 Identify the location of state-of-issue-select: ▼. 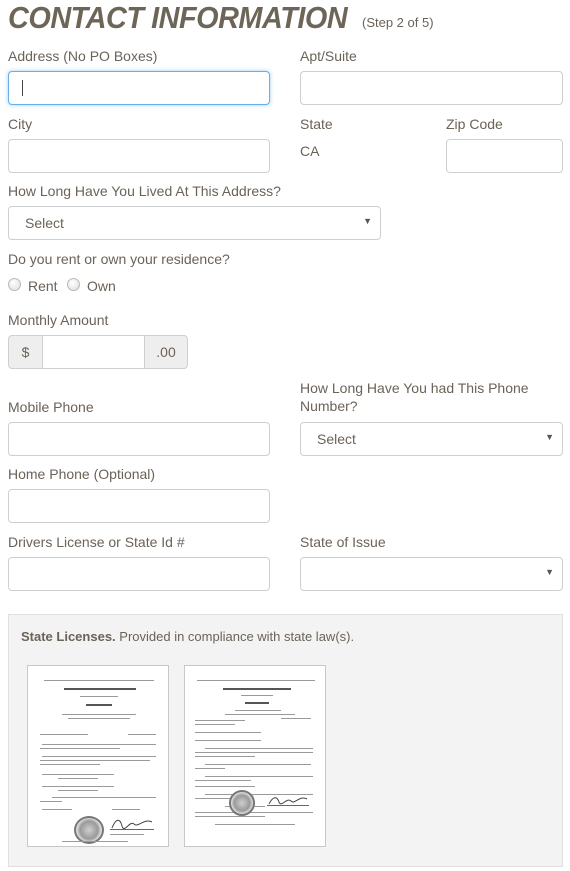
(431, 574).